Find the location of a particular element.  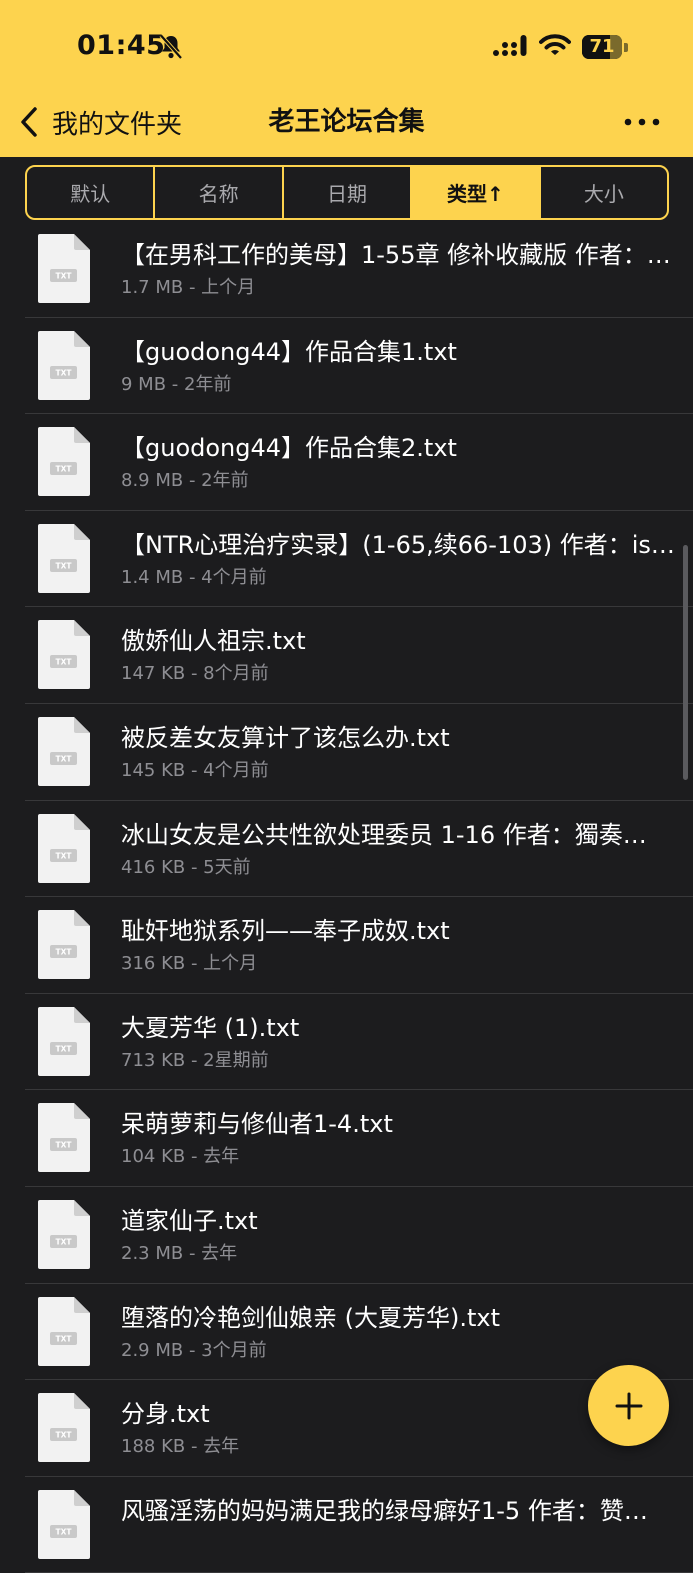

sort-tab-size: 大小 is located at coordinates (604, 192).